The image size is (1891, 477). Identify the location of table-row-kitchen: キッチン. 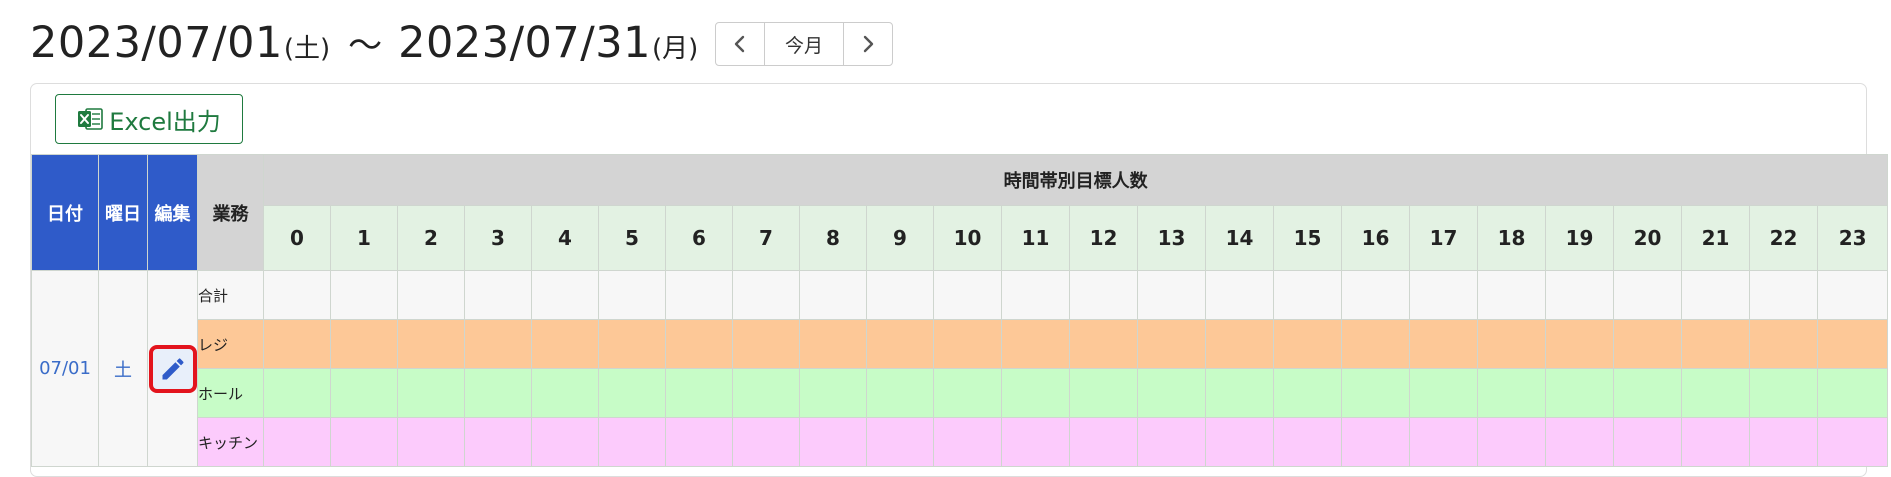
(960, 442).